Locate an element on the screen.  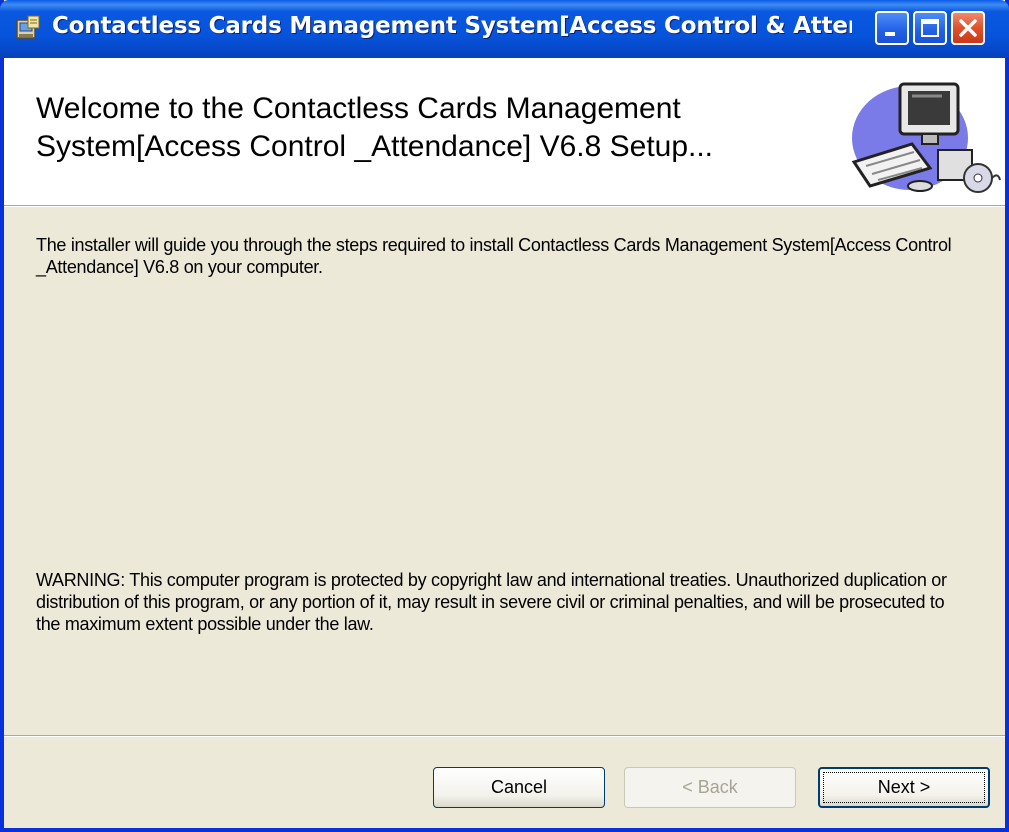
minimize-icon is located at coordinates (890, 34).